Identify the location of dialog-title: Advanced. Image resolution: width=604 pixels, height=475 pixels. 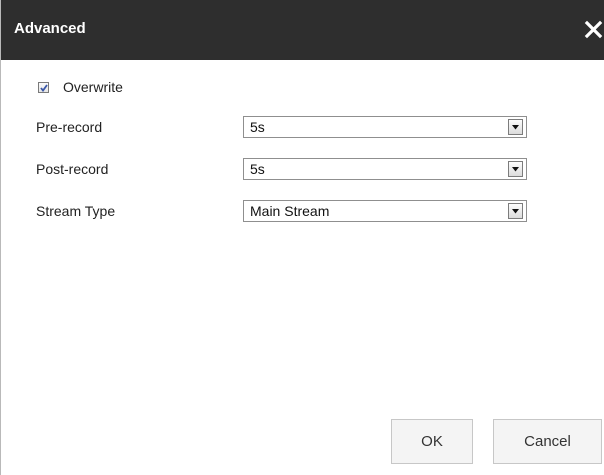
(50, 28).